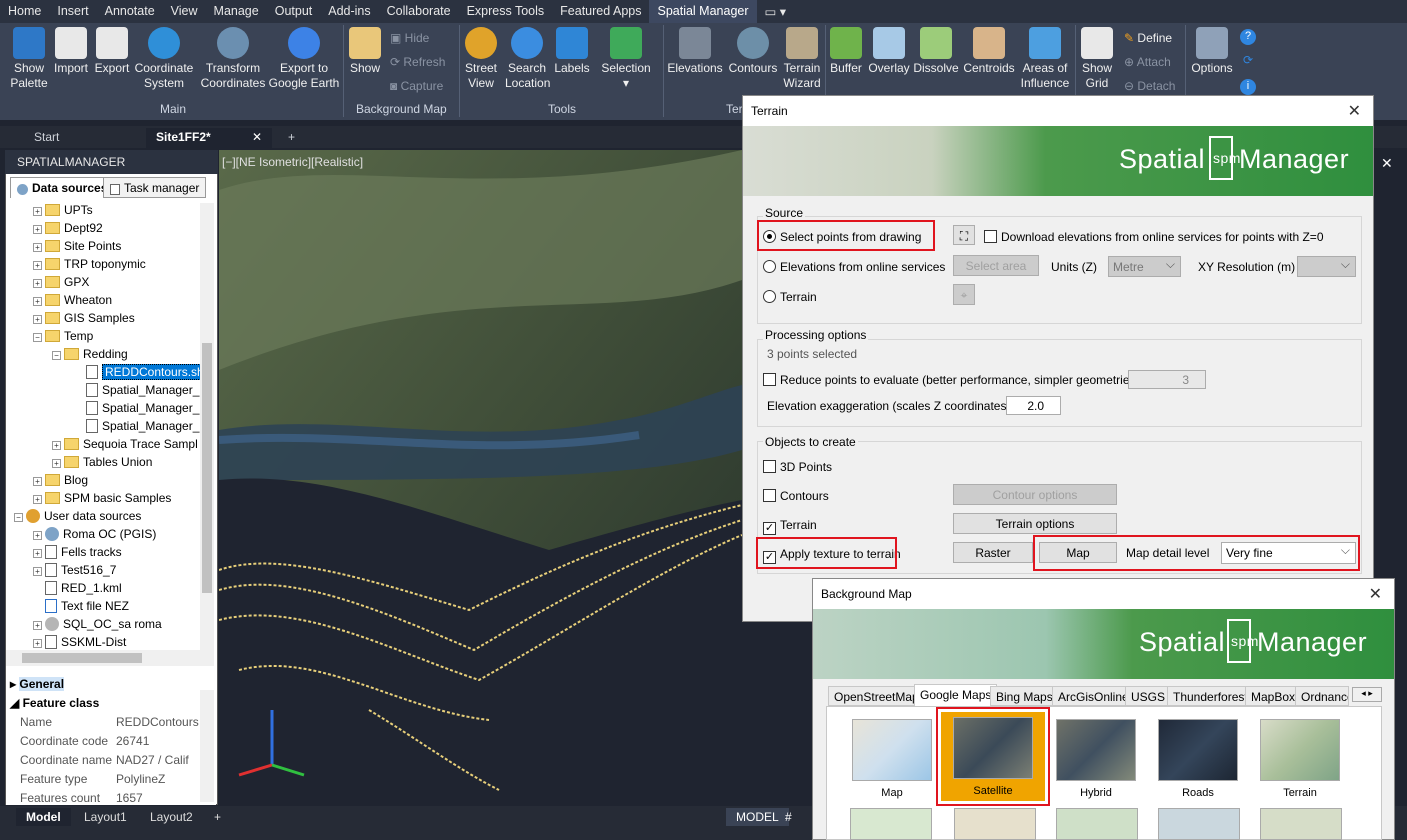  What do you see at coordinates (1035, 523) in the screenshot?
I see `terrain-options-button: Terrain options` at bounding box center [1035, 523].